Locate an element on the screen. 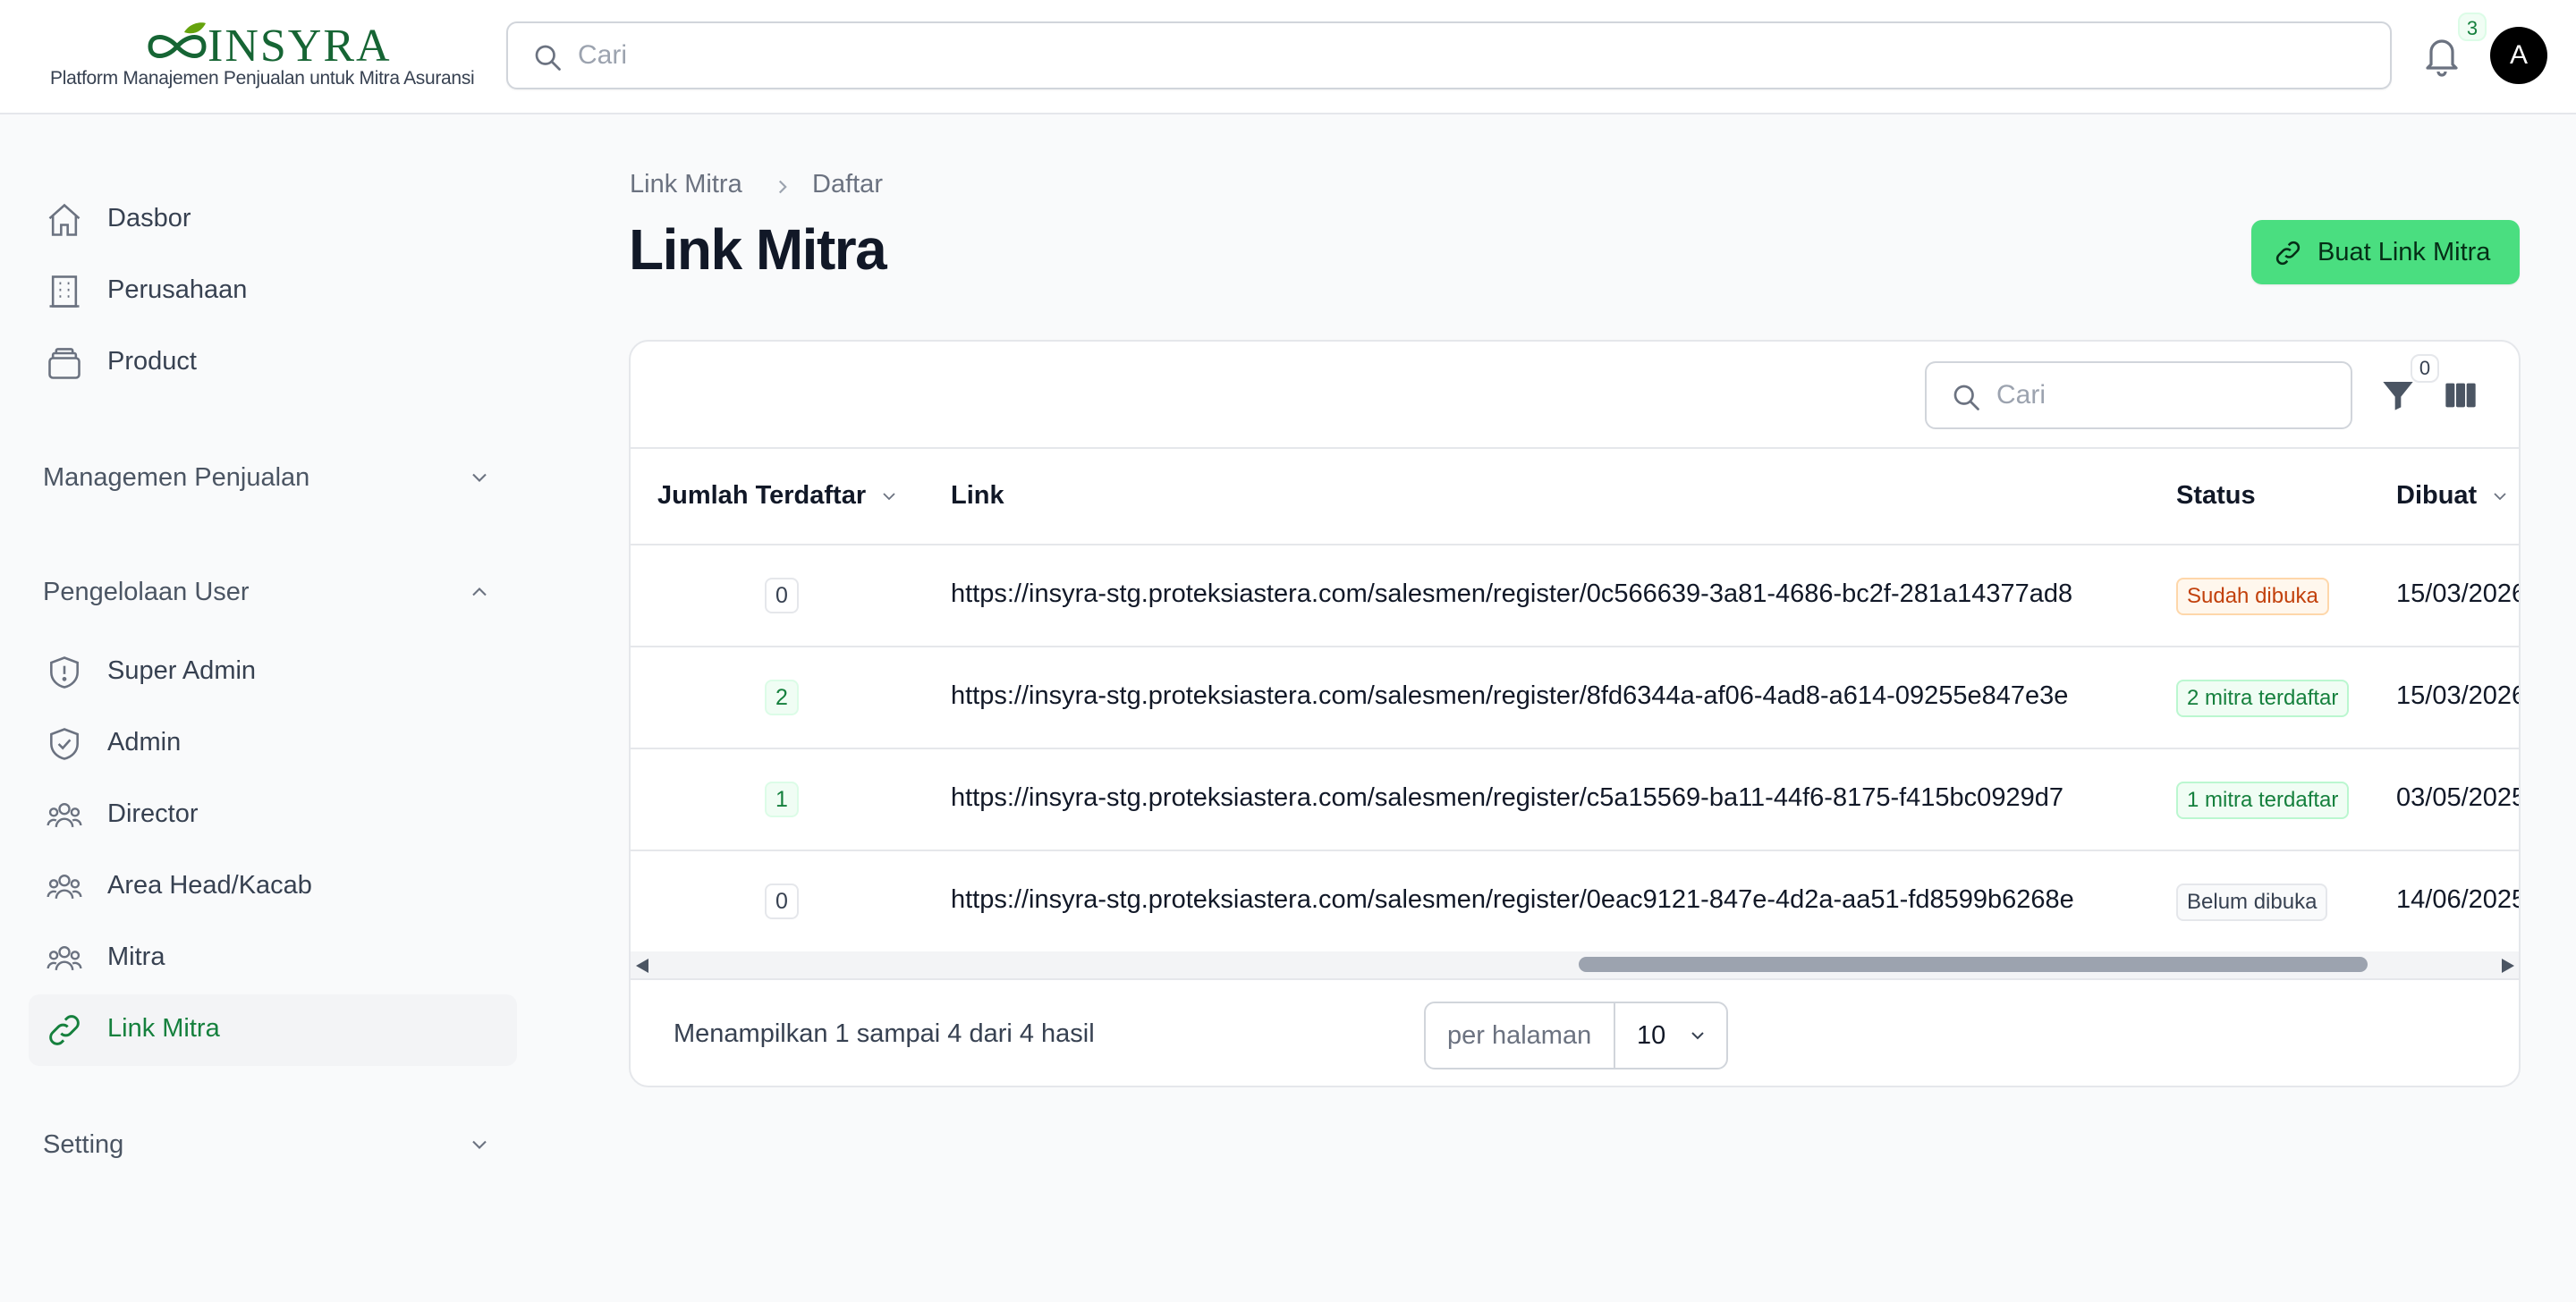 The height and width of the screenshot is (1302, 2576). filter-icon is located at coordinates (2398, 395).